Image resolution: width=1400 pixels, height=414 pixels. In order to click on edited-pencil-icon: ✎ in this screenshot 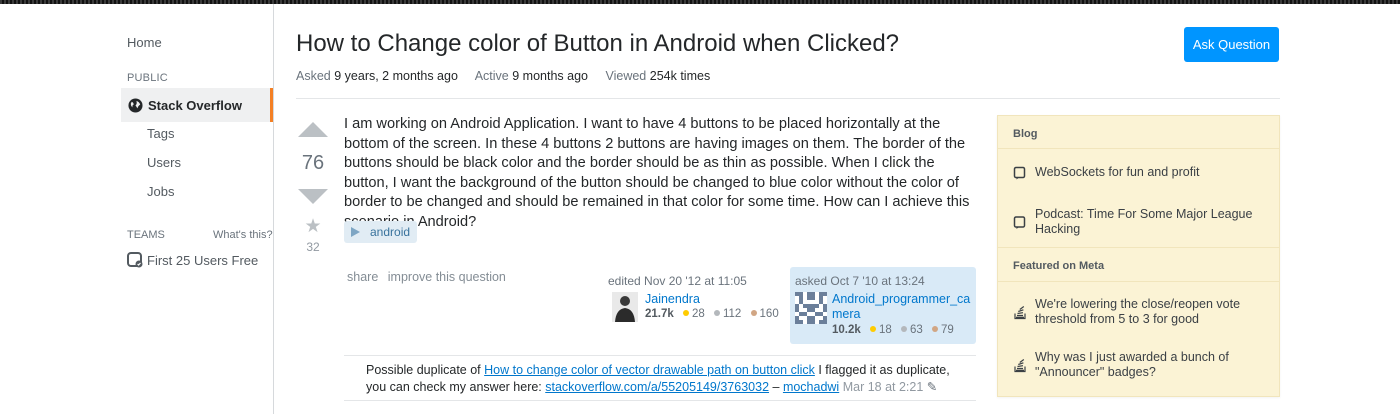, I will do `click(932, 387)`.